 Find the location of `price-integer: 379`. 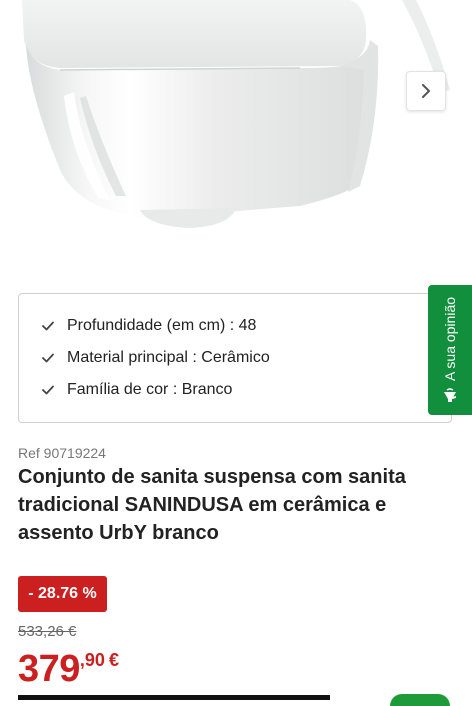

price-integer: 379 is located at coordinates (49, 669).